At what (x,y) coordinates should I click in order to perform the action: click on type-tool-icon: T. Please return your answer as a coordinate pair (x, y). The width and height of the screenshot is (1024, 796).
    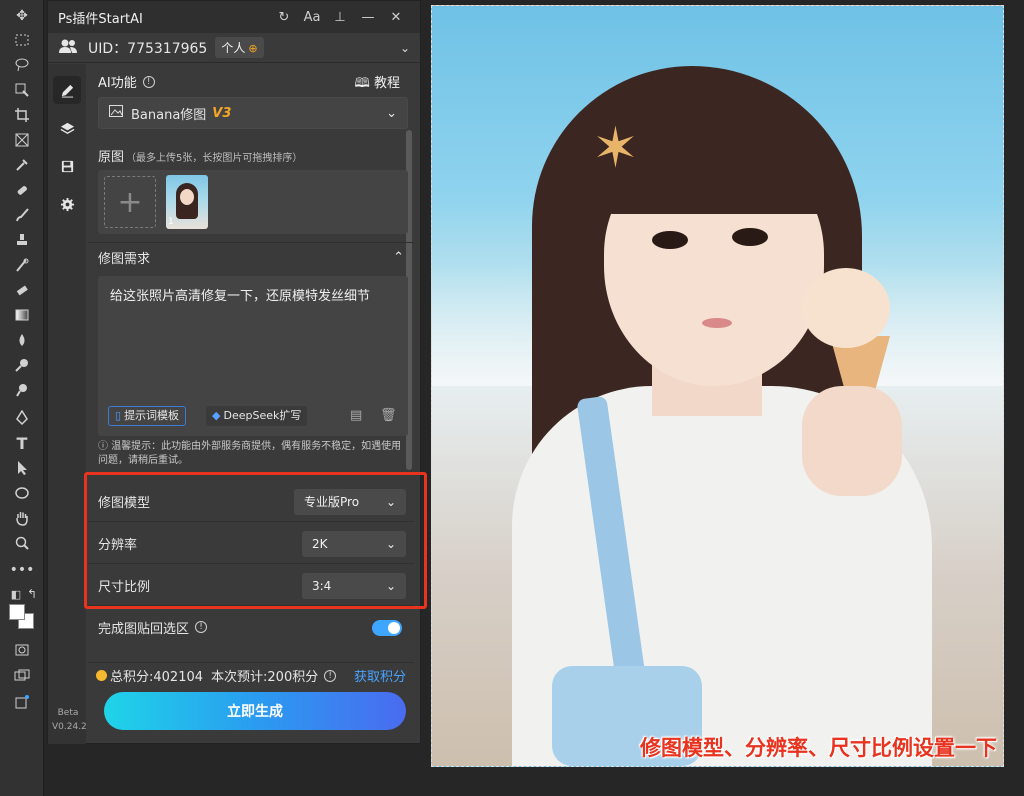
    Looking at the image, I should click on (22, 443).